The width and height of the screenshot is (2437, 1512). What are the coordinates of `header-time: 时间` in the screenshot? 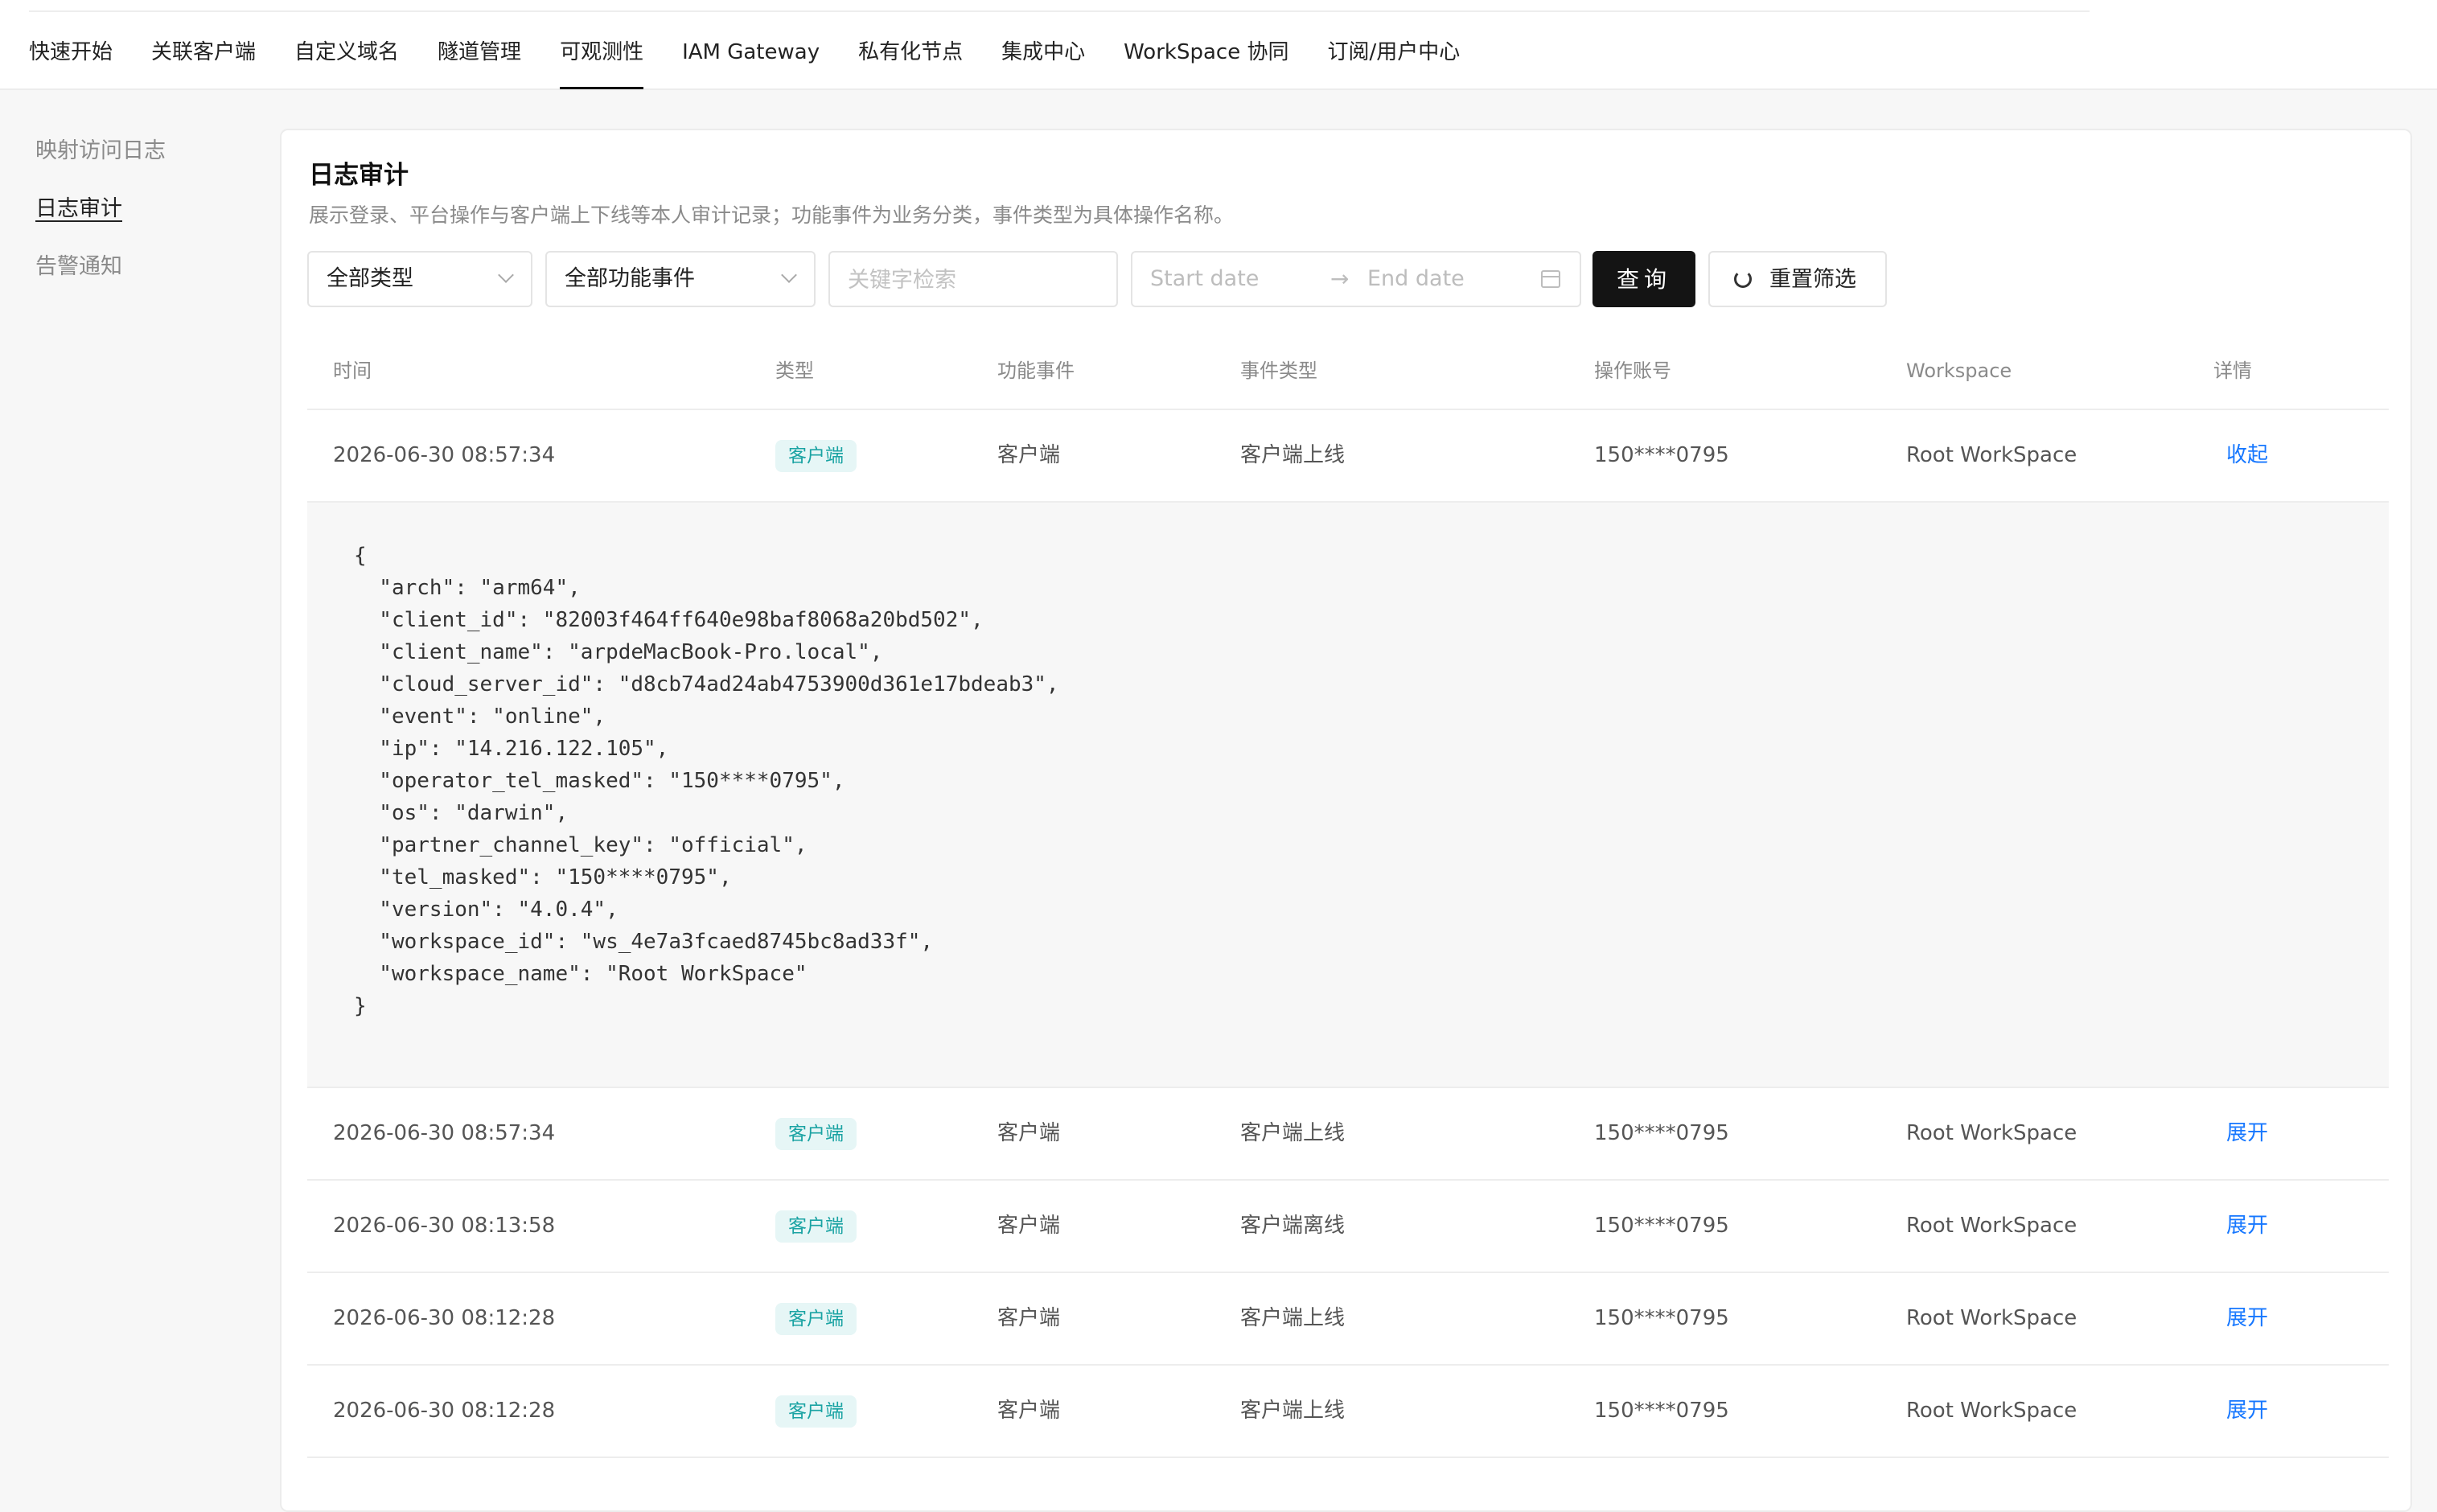 It's located at (352, 371).